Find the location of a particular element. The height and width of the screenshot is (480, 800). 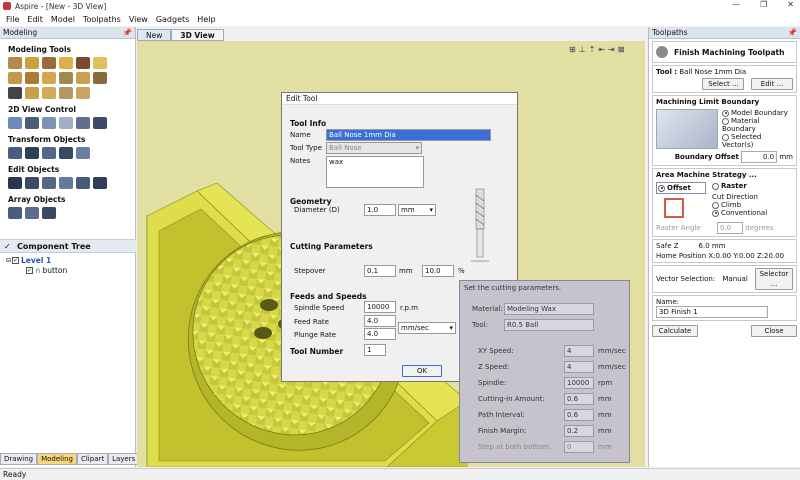

tool-name: Ball Nose 1mm Dia is located at coordinates (713, 72).